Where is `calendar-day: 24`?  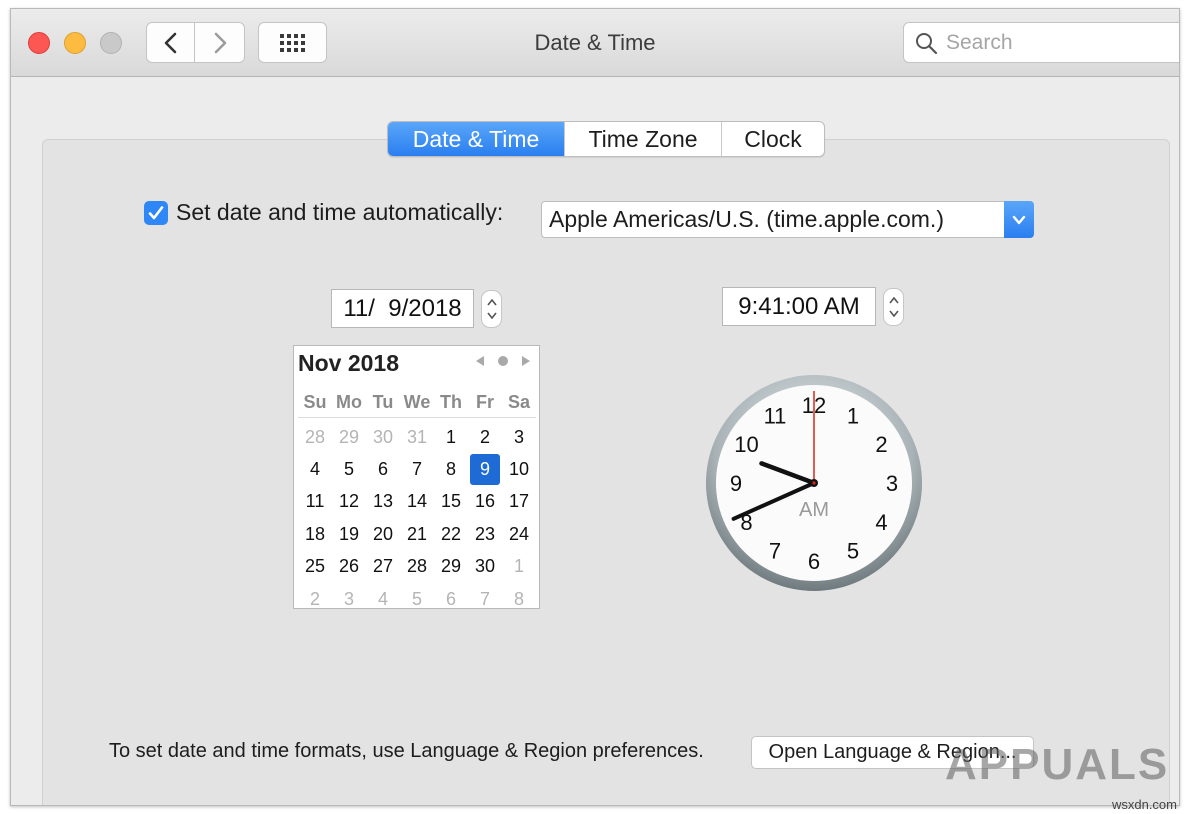
calendar-day: 24 is located at coordinates (519, 534).